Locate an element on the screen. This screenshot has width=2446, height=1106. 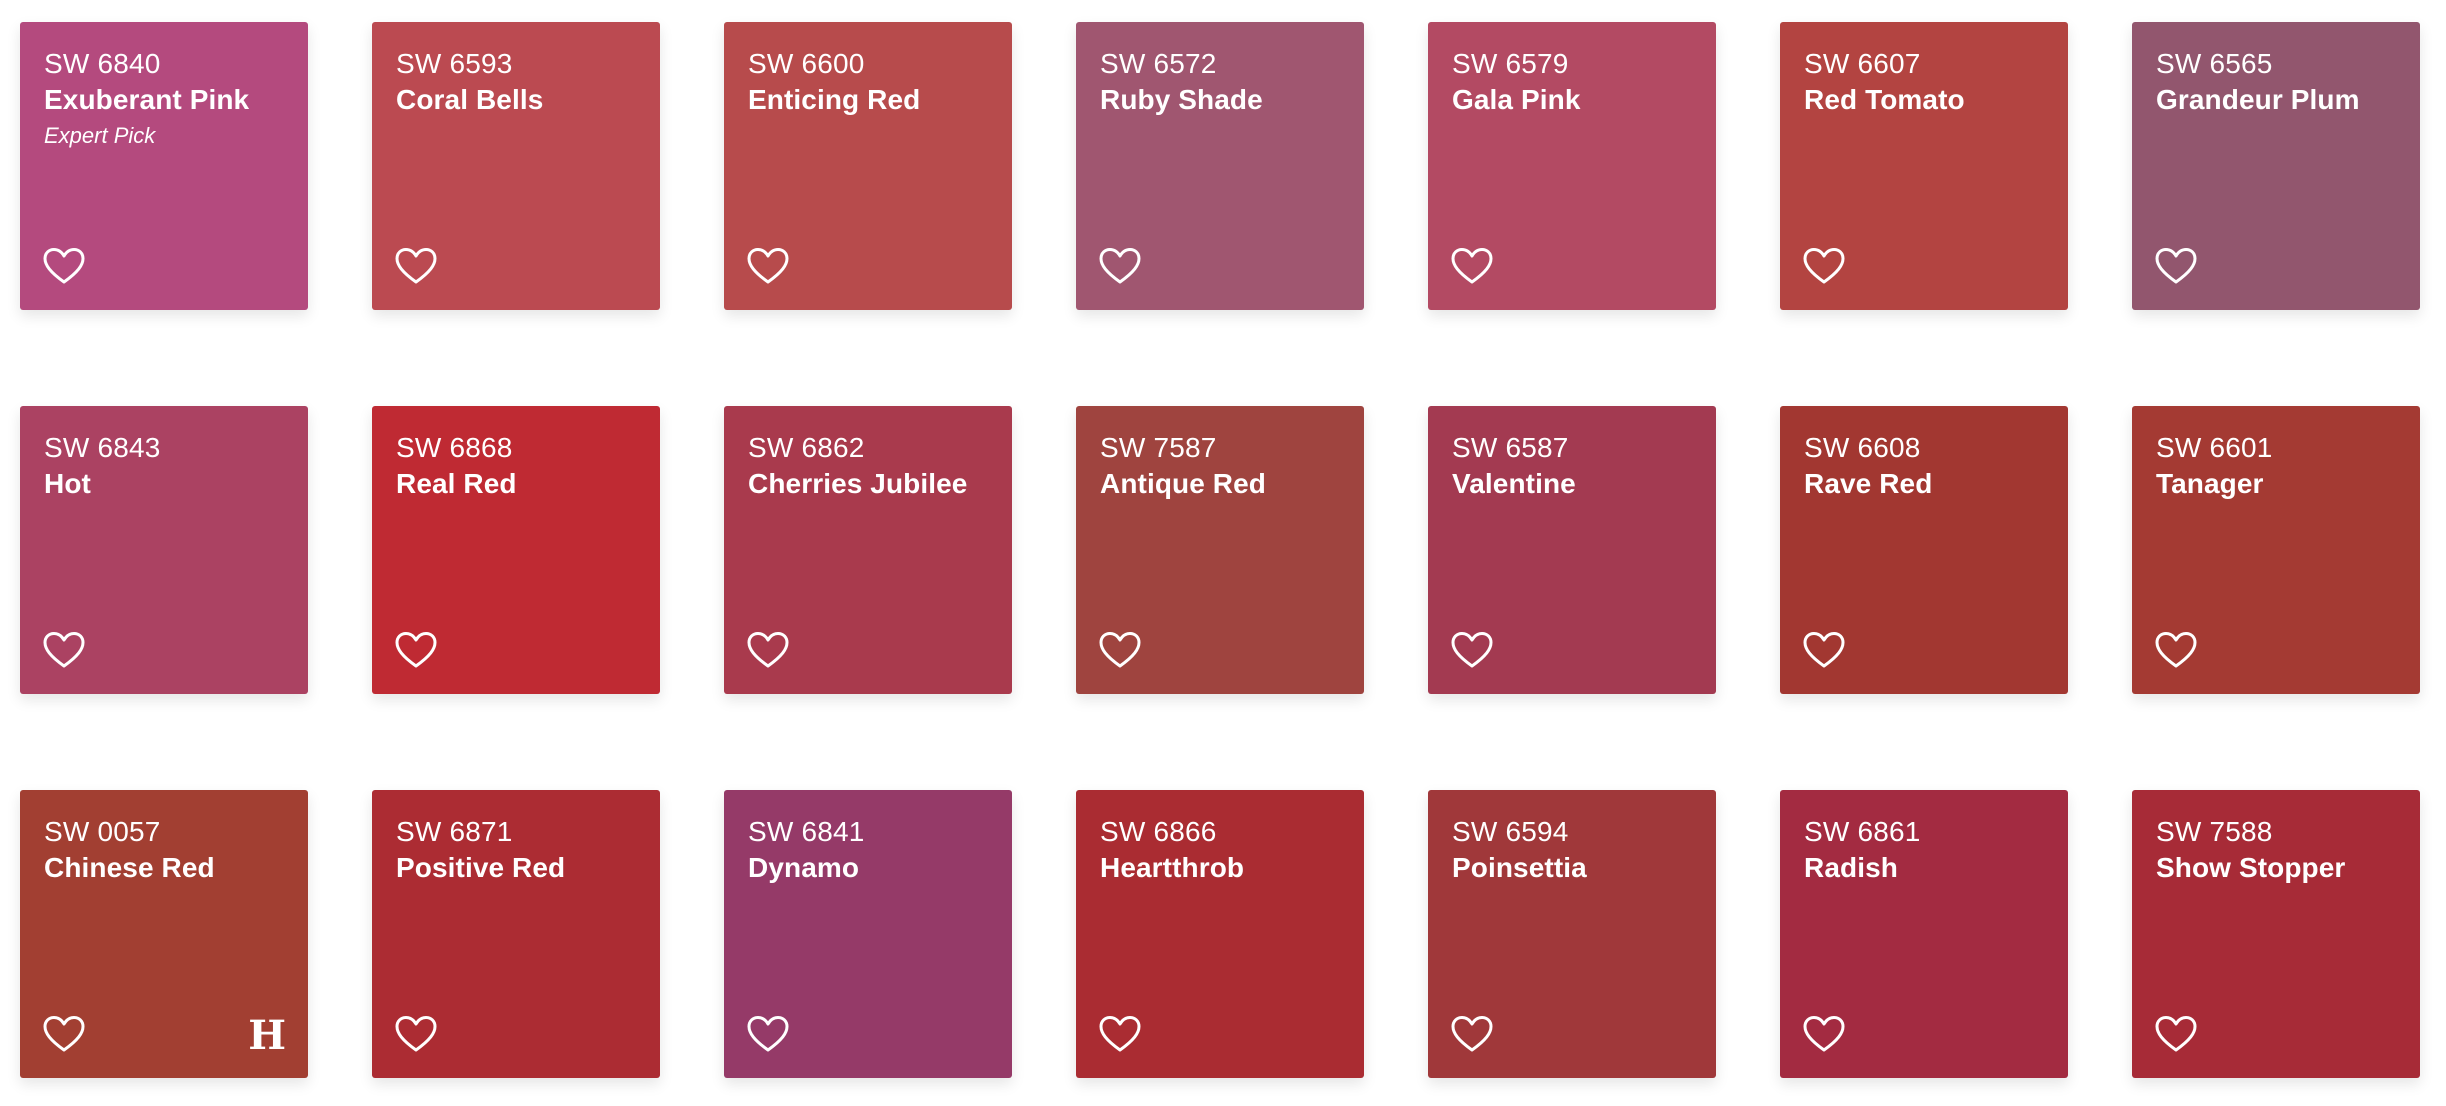
color-code: SW 0057 is located at coordinates (102, 831).